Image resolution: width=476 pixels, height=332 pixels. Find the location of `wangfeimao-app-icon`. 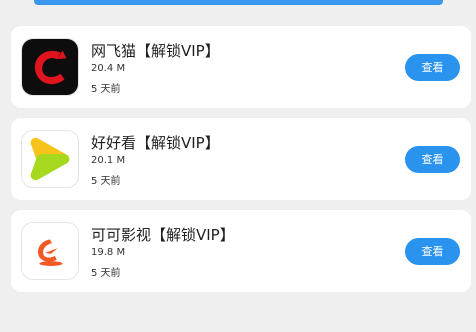

wangfeimao-app-icon is located at coordinates (50, 67).